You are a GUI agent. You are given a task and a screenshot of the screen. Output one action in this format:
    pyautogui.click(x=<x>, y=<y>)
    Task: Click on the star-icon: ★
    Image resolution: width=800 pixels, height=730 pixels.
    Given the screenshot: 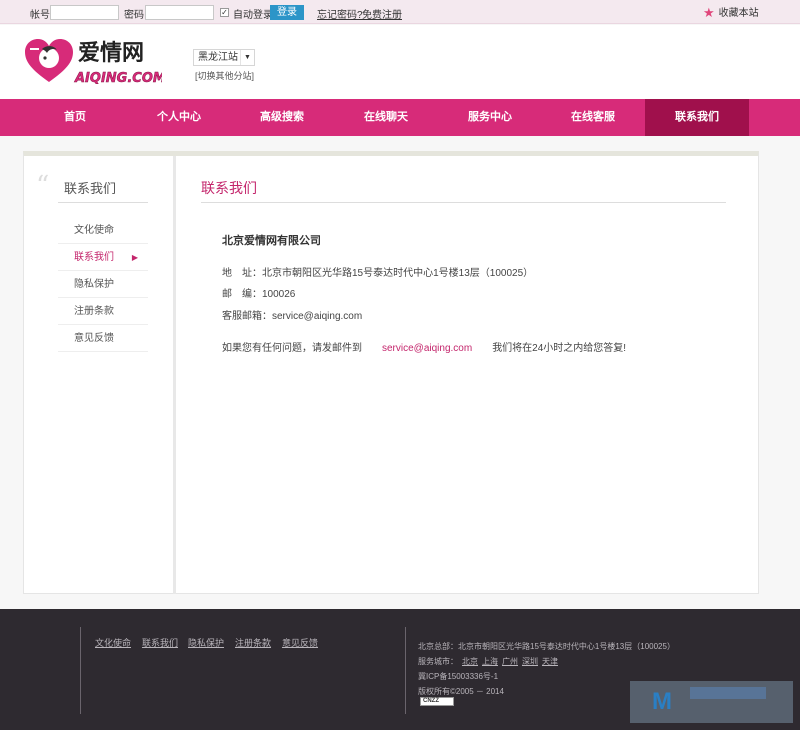 What is the action you would take?
    pyautogui.click(x=709, y=12)
    